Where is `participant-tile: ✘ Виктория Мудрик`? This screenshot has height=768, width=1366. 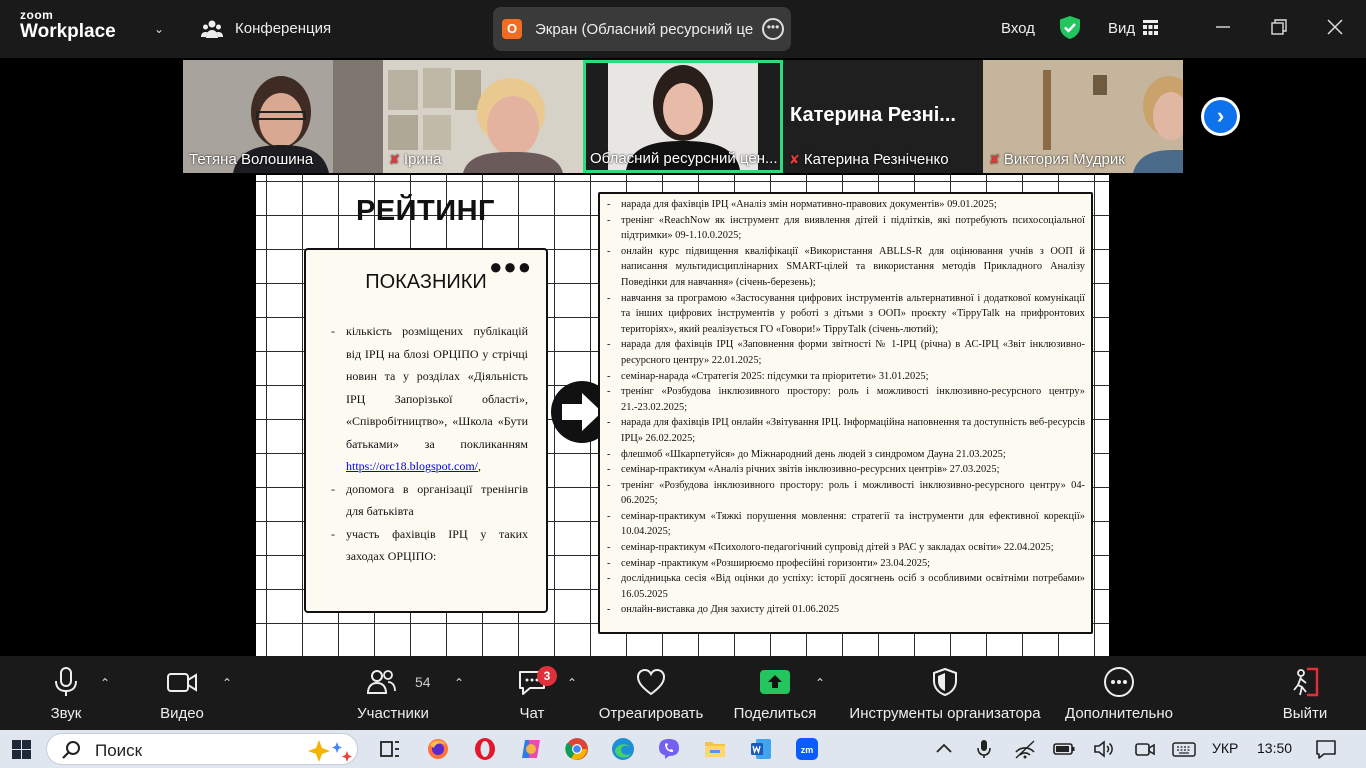
participant-tile: ✘ Виктория Мудрик is located at coordinates (1083, 116).